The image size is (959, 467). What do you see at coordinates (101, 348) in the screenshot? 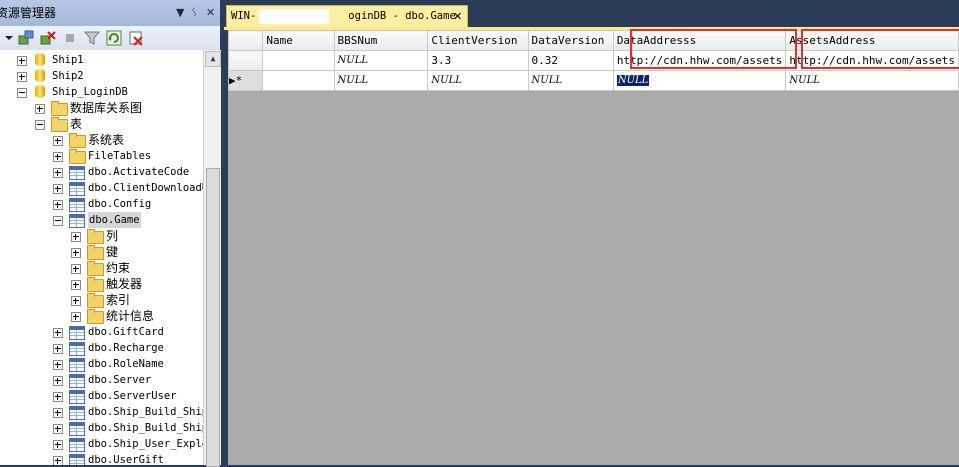
I see `tree-item-dbo-recharge: dbo.Recharge` at bounding box center [101, 348].